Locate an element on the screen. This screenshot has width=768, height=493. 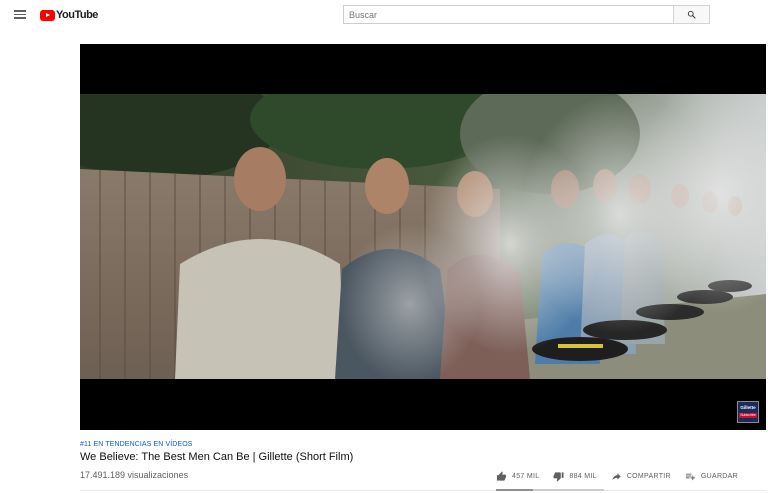
playlist-add-icon is located at coordinates (690, 476).